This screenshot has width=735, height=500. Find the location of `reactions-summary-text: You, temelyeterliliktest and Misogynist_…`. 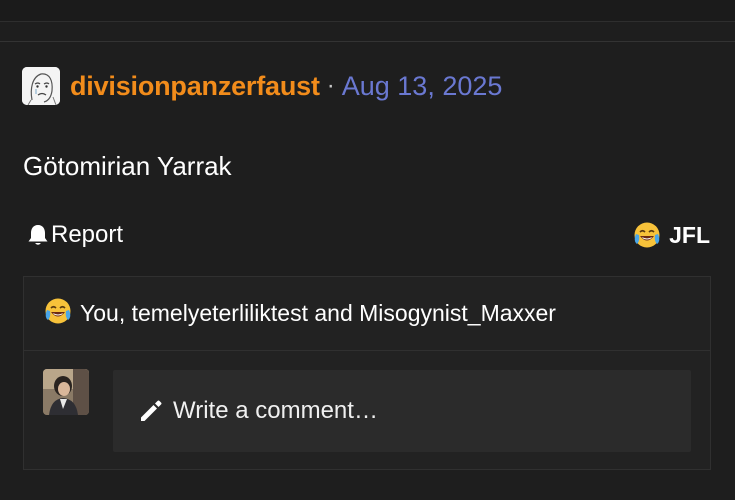

reactions-summary-text: You, temelyeterliliktest and Misogynist_… is located at coordinates (318, 313).